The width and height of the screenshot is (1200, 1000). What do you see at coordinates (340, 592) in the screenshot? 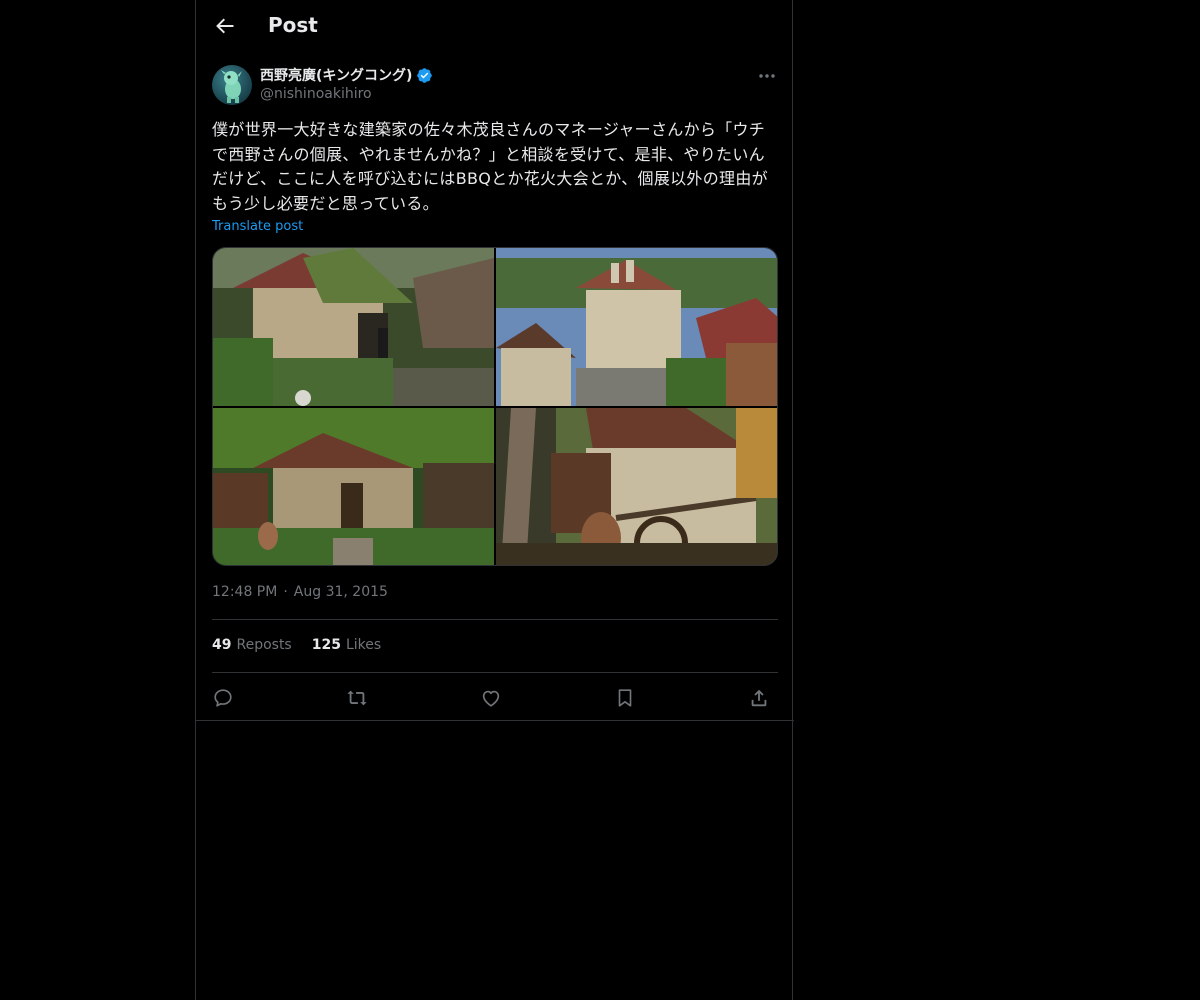
I see `post-date: Aug 31, 2015` at bounding box center [340, 592].